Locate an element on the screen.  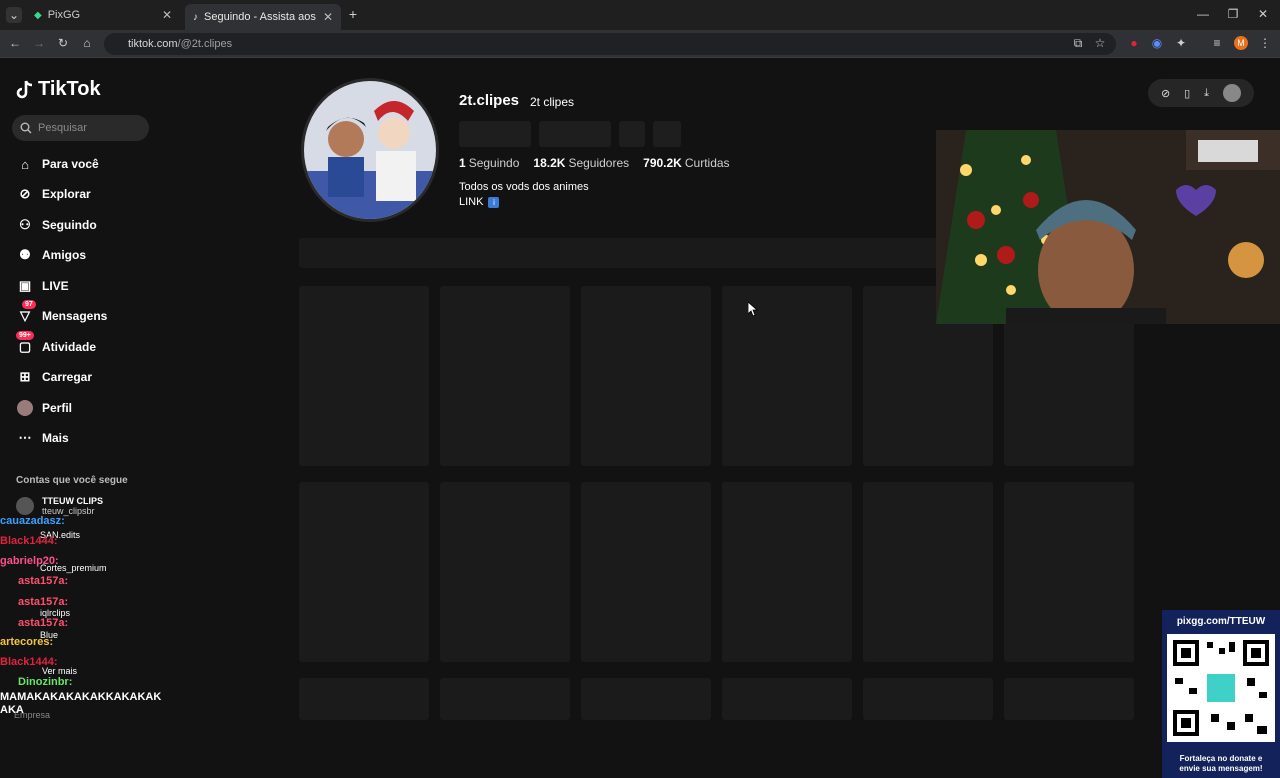
nav-label: Amigos is located at coordinates (64, 255).